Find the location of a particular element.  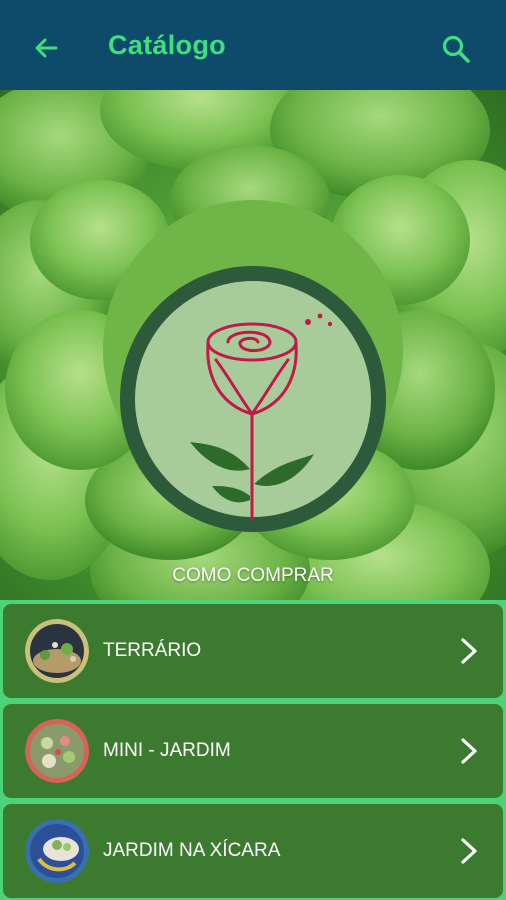

app-bar: Catálogo is located at coordinates (253, 45).